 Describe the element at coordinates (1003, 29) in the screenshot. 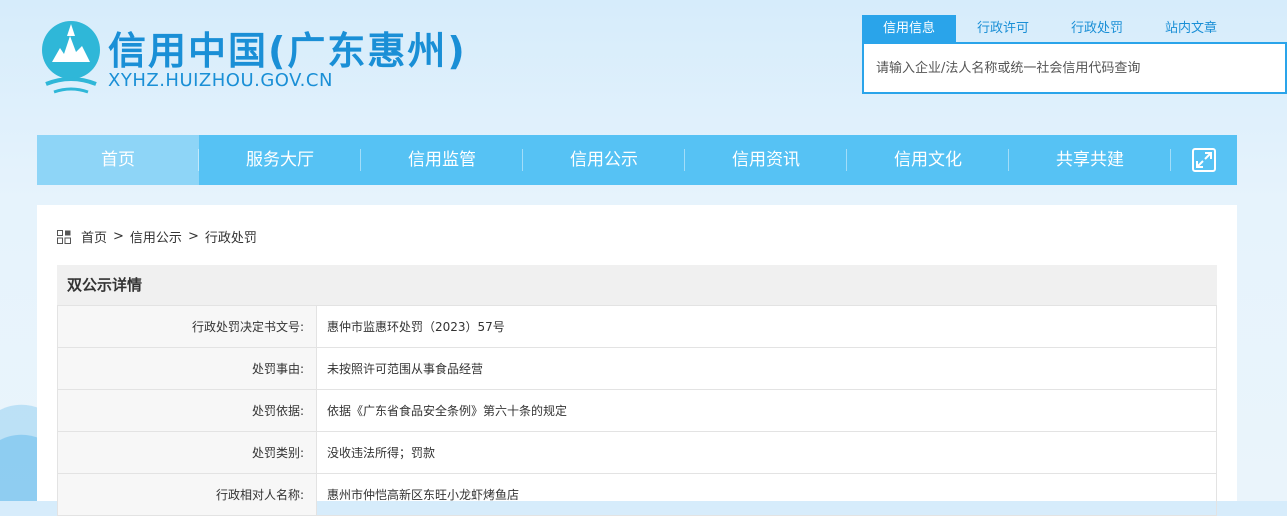

I see `search-tab-admin-license: 行政许可` at that location.